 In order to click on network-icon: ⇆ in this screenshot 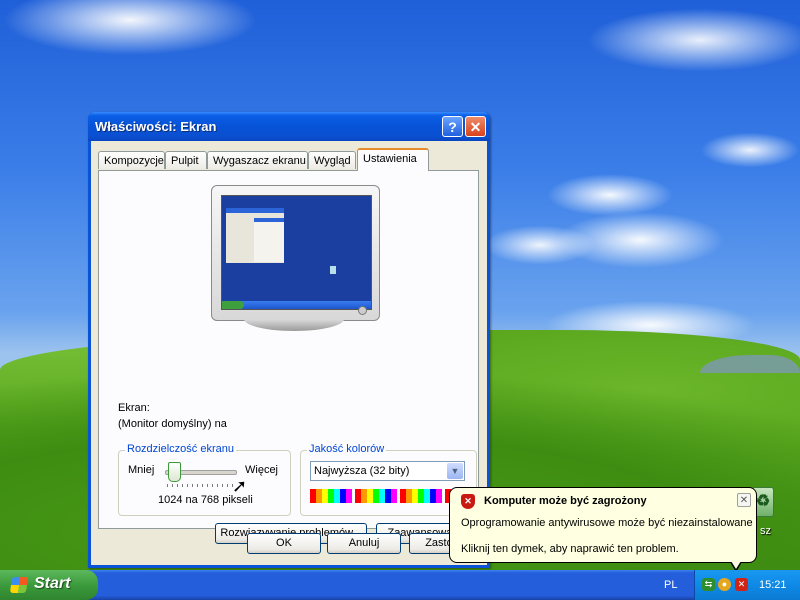, I will do `click(708, 584)`.